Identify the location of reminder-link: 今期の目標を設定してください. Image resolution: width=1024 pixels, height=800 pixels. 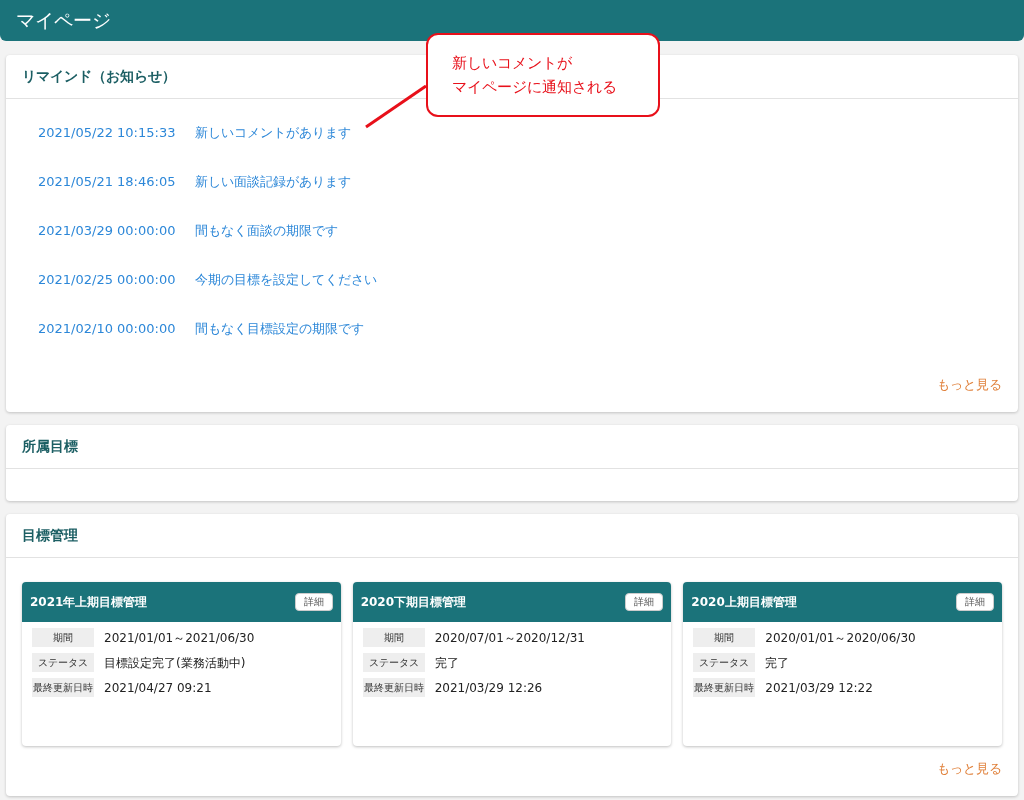
(286, 280).